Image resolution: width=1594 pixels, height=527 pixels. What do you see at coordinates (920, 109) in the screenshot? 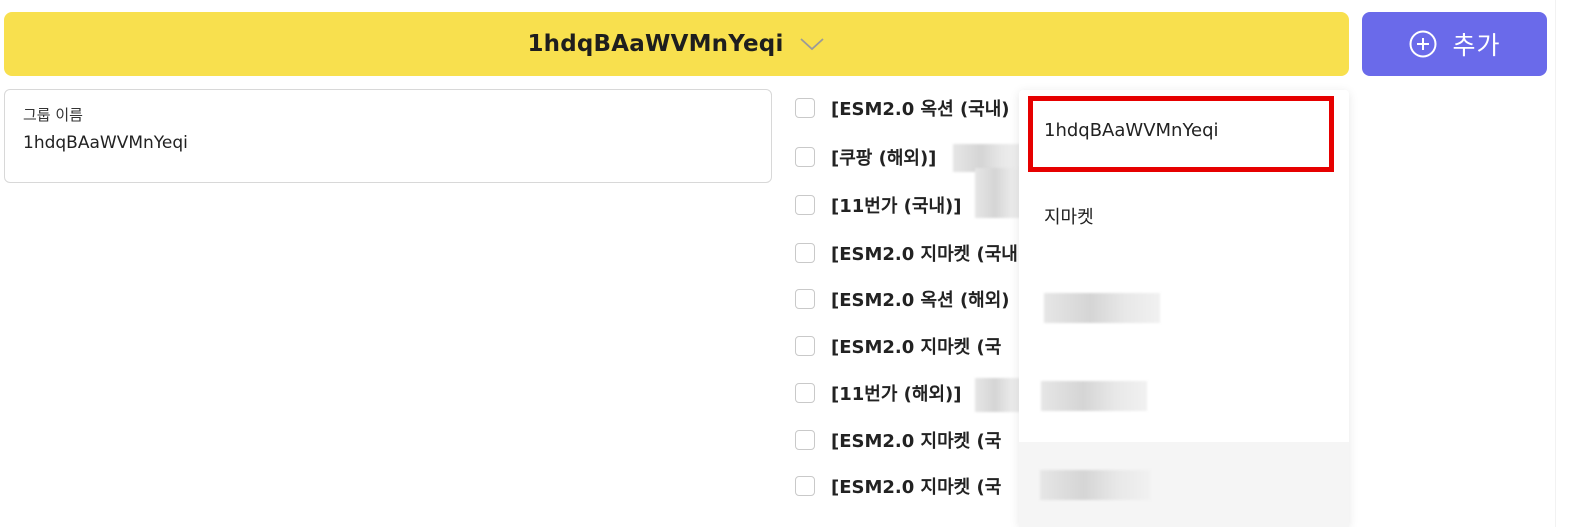
I see `market-label: [ESM2.0 옥션 (국내)` at bounding box center [920, 109].